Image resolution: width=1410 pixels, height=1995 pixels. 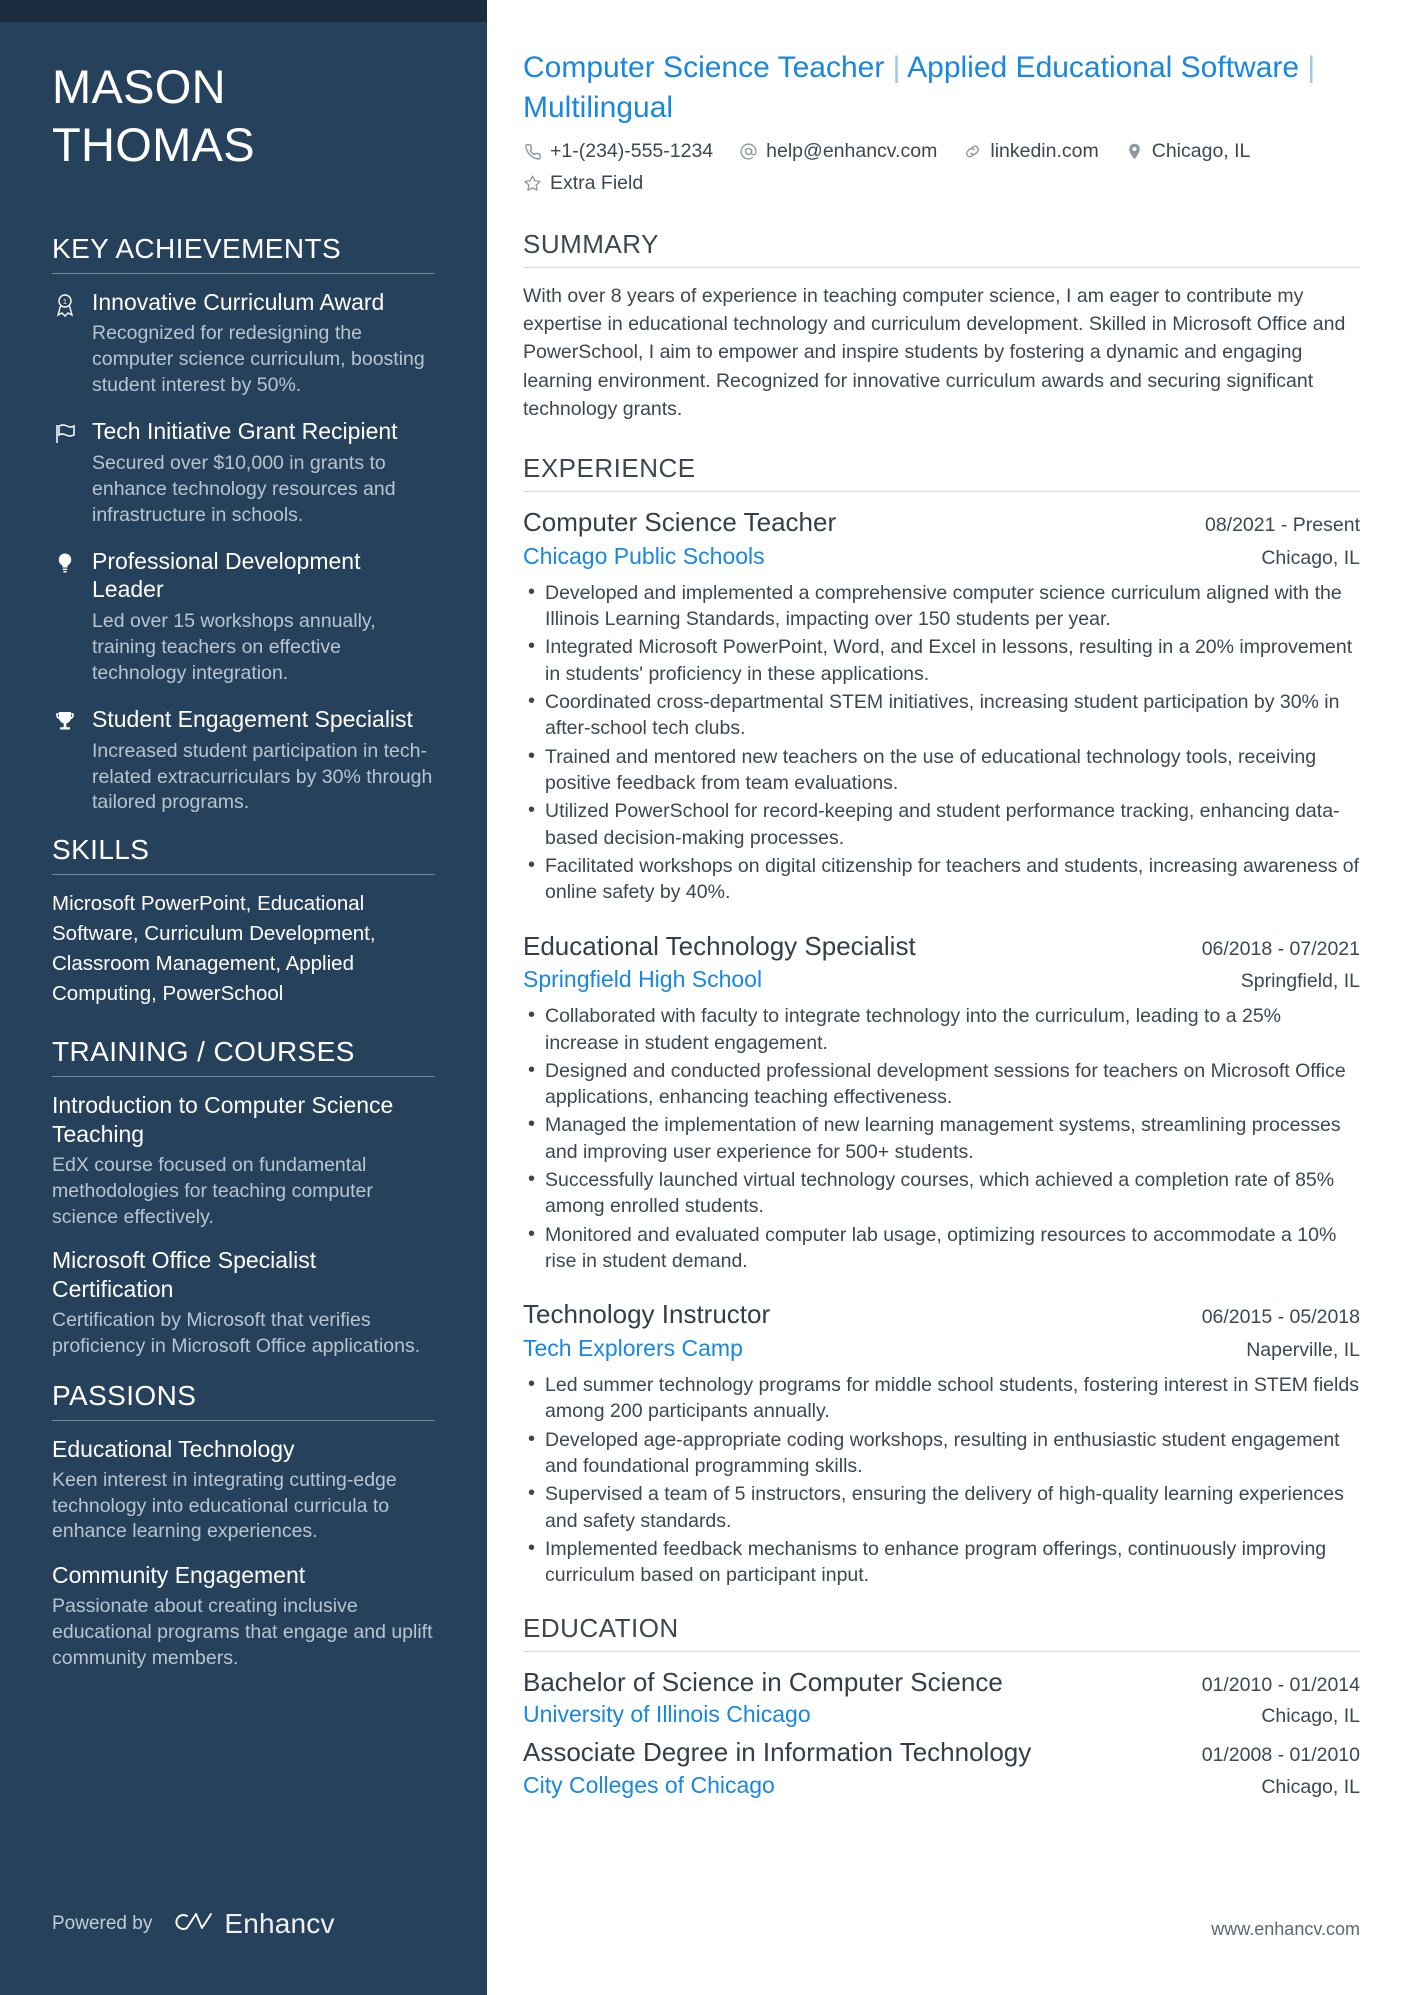 I want to click on achievement-title: Student Engagement Specialist, so click(x=252, y=718).